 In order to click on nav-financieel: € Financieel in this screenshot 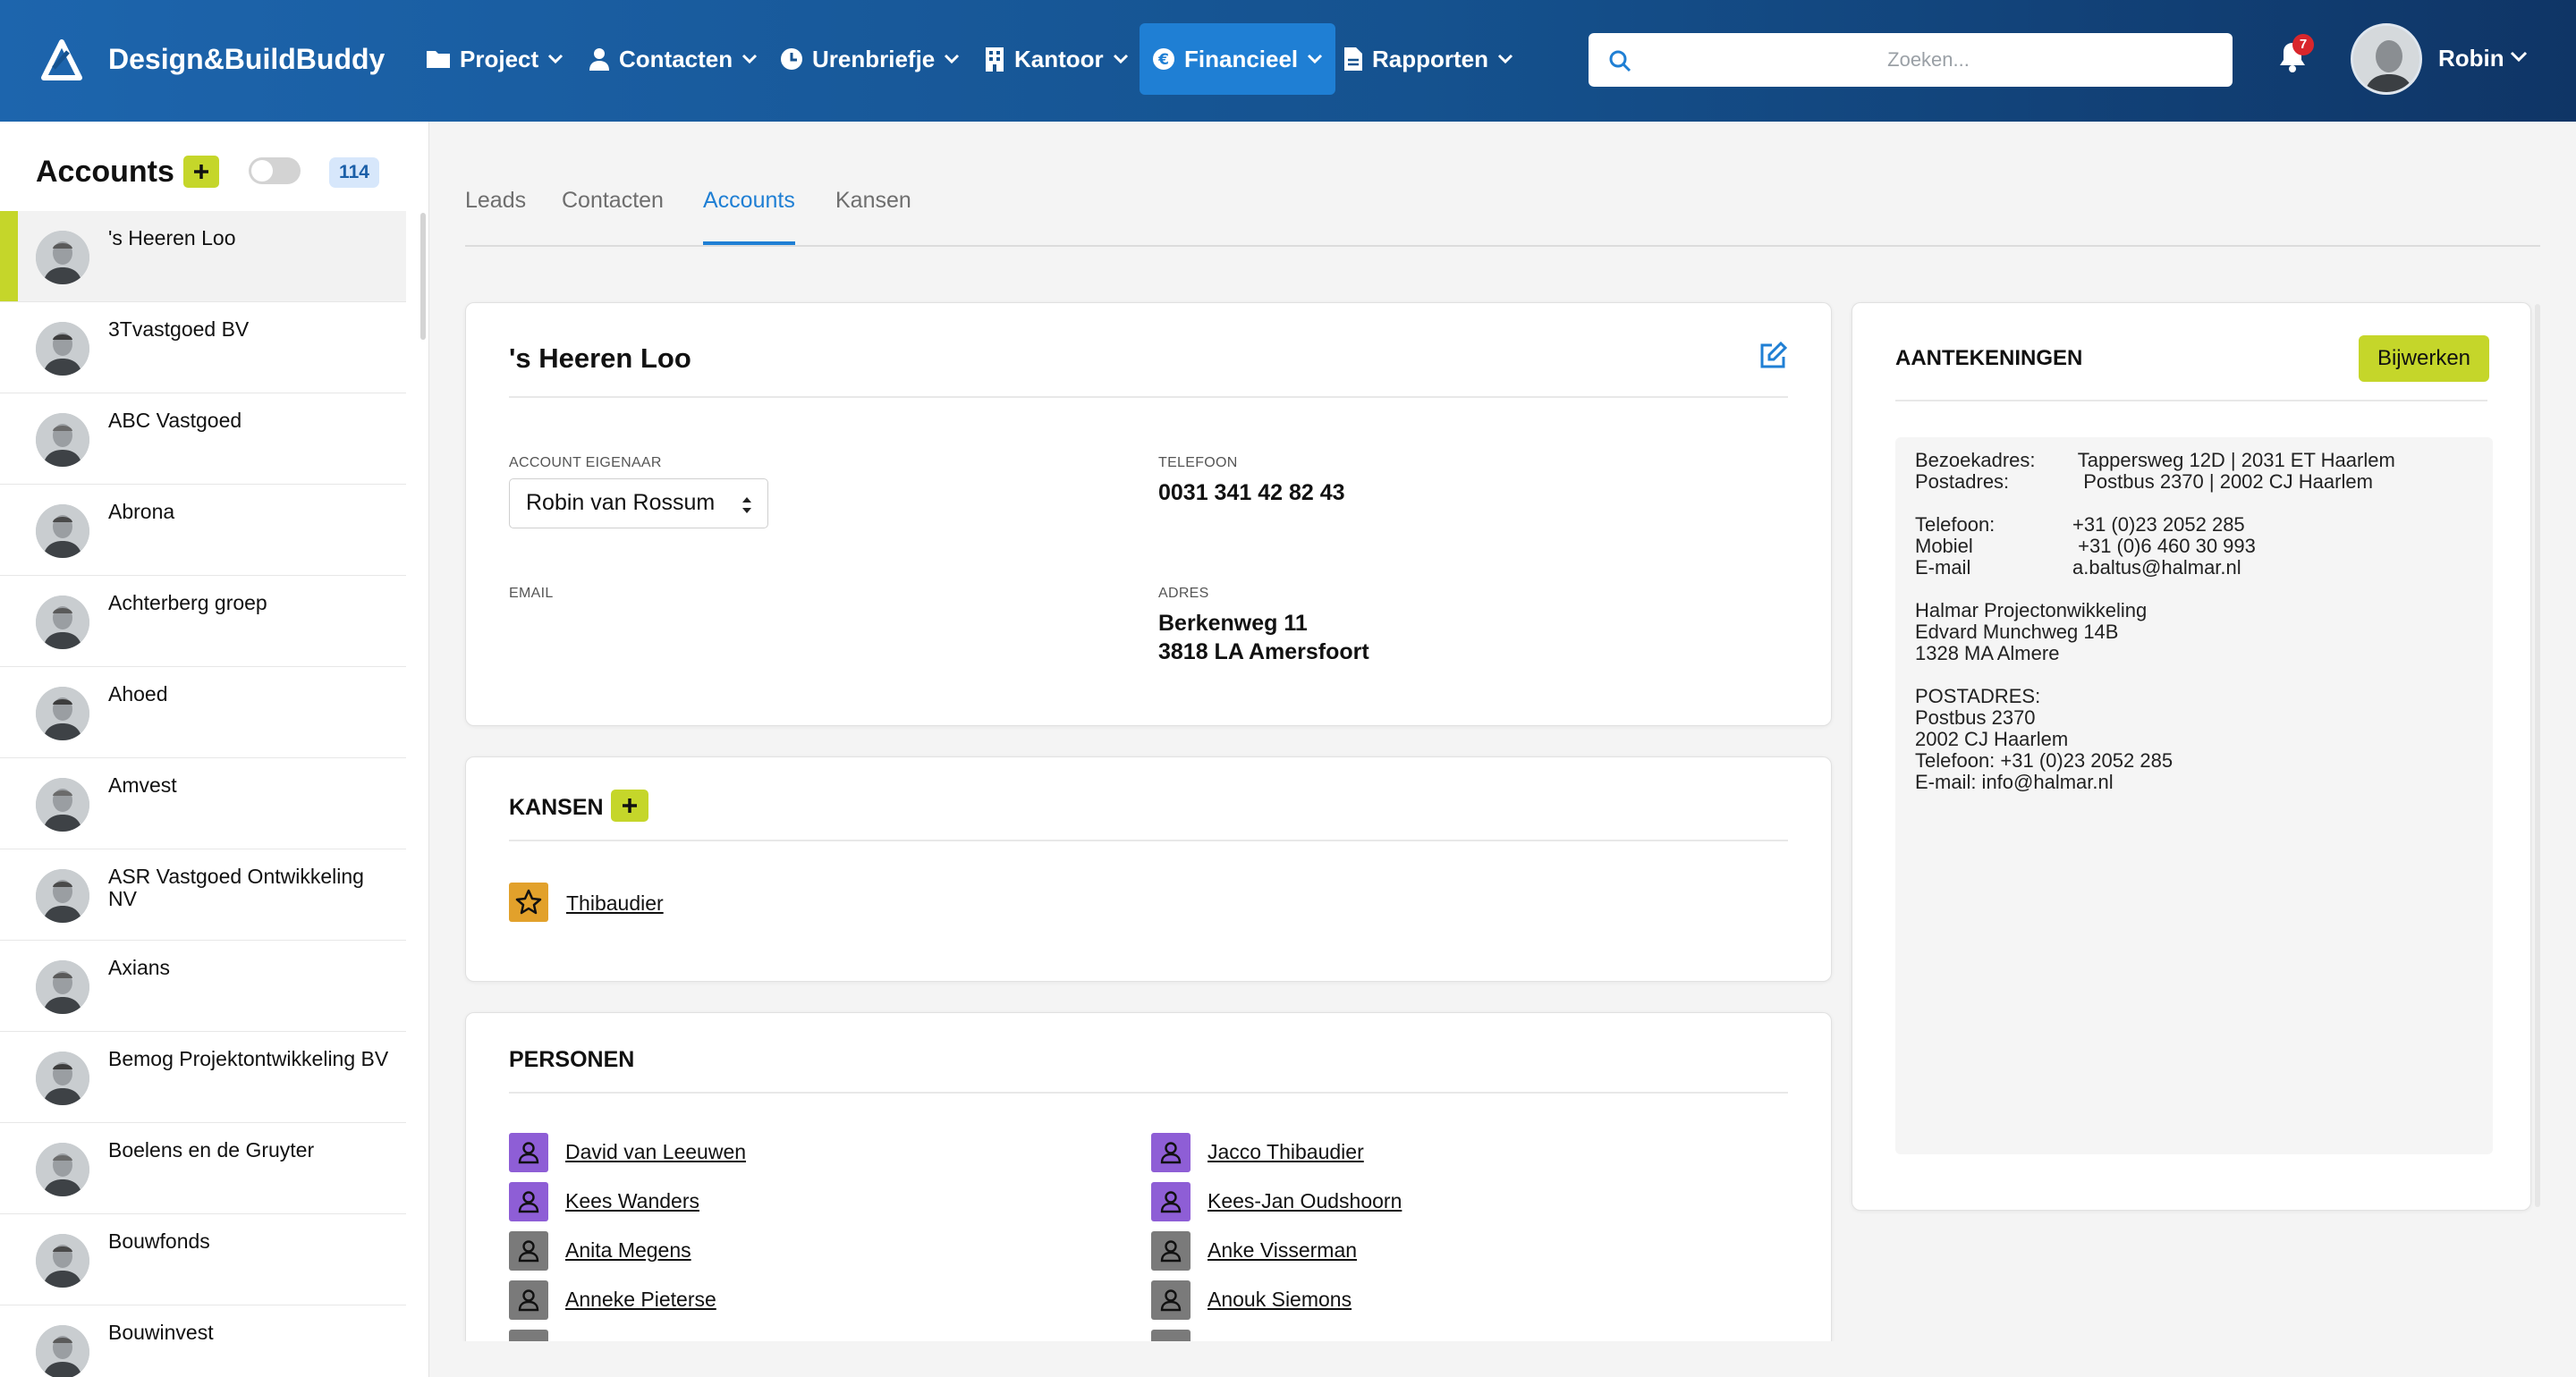, I will do `click(1238, 59)`.